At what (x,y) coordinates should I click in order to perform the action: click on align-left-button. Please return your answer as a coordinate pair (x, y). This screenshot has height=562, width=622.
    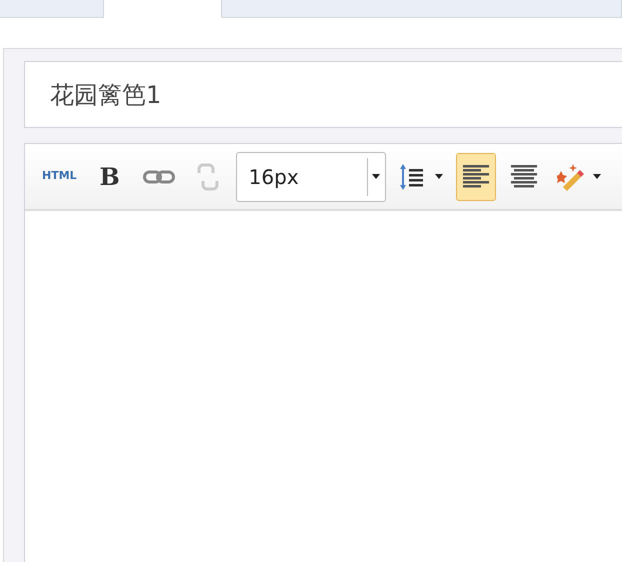
    Looking at the image, I should click on (476, 176).